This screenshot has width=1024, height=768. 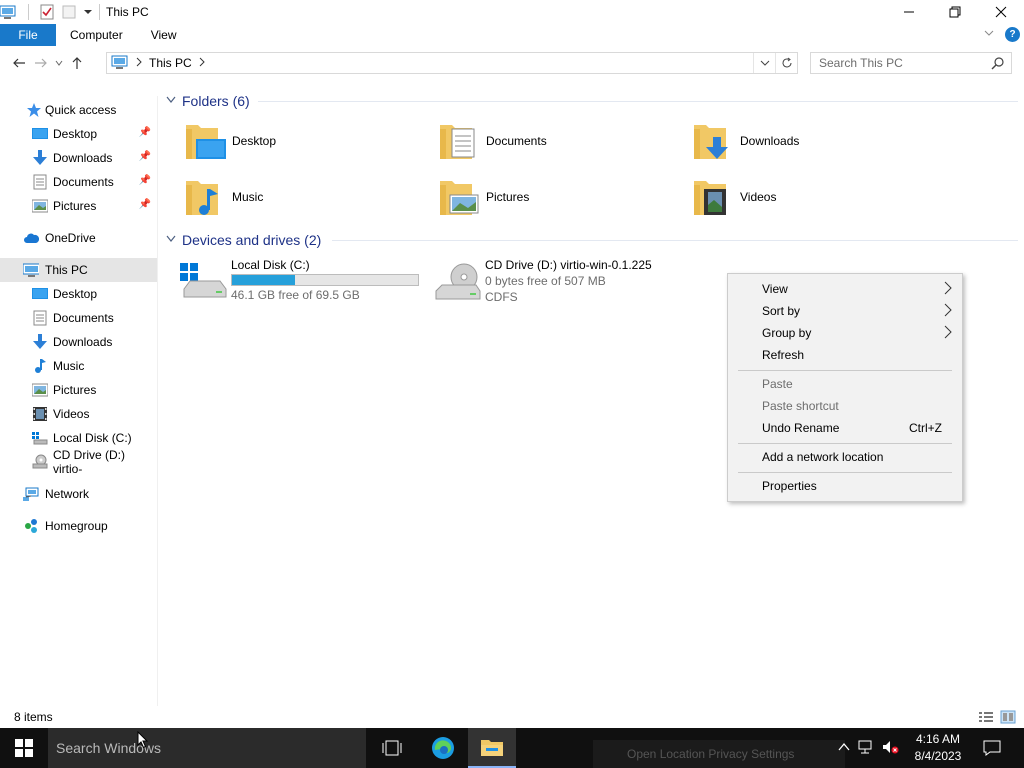 What do you see at coordinates (78, 494) in the screenshot?
I see `sidebar-item-network: Network` at bounding box center [78, 494].